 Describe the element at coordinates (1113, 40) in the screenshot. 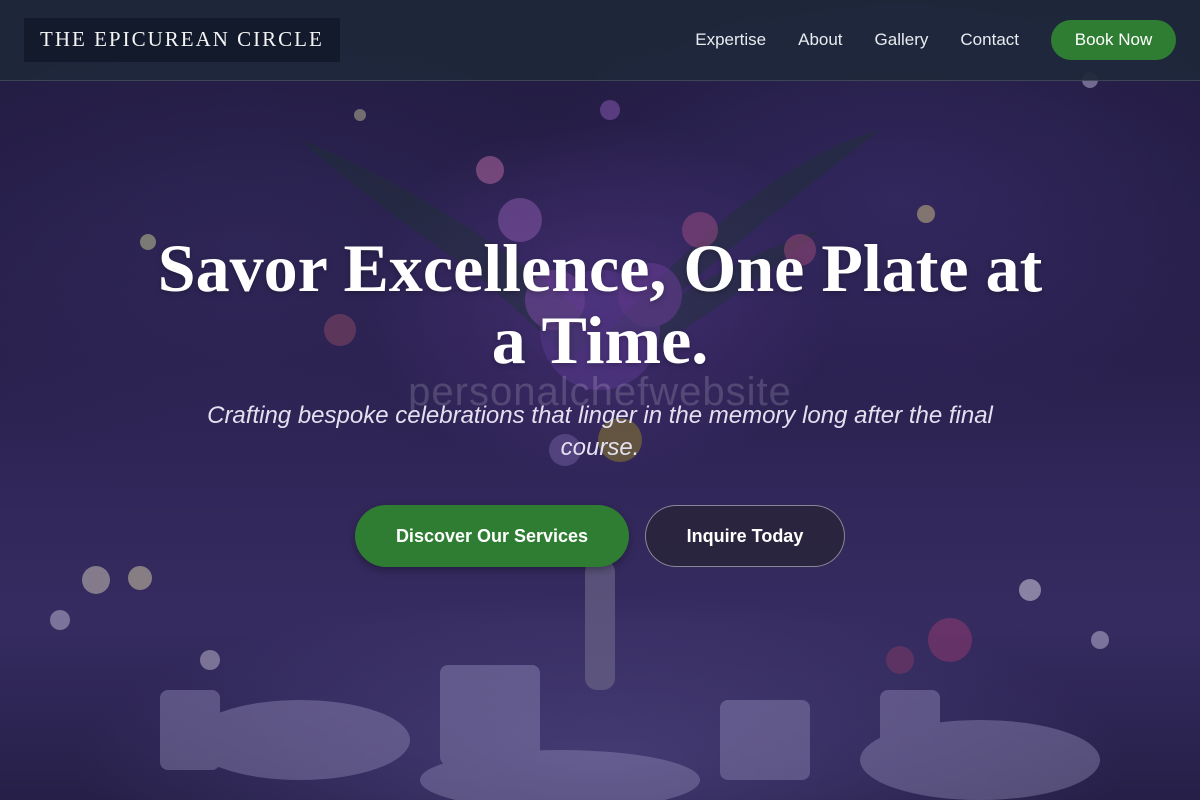

I see `book-now-button: Book Now` at that location.